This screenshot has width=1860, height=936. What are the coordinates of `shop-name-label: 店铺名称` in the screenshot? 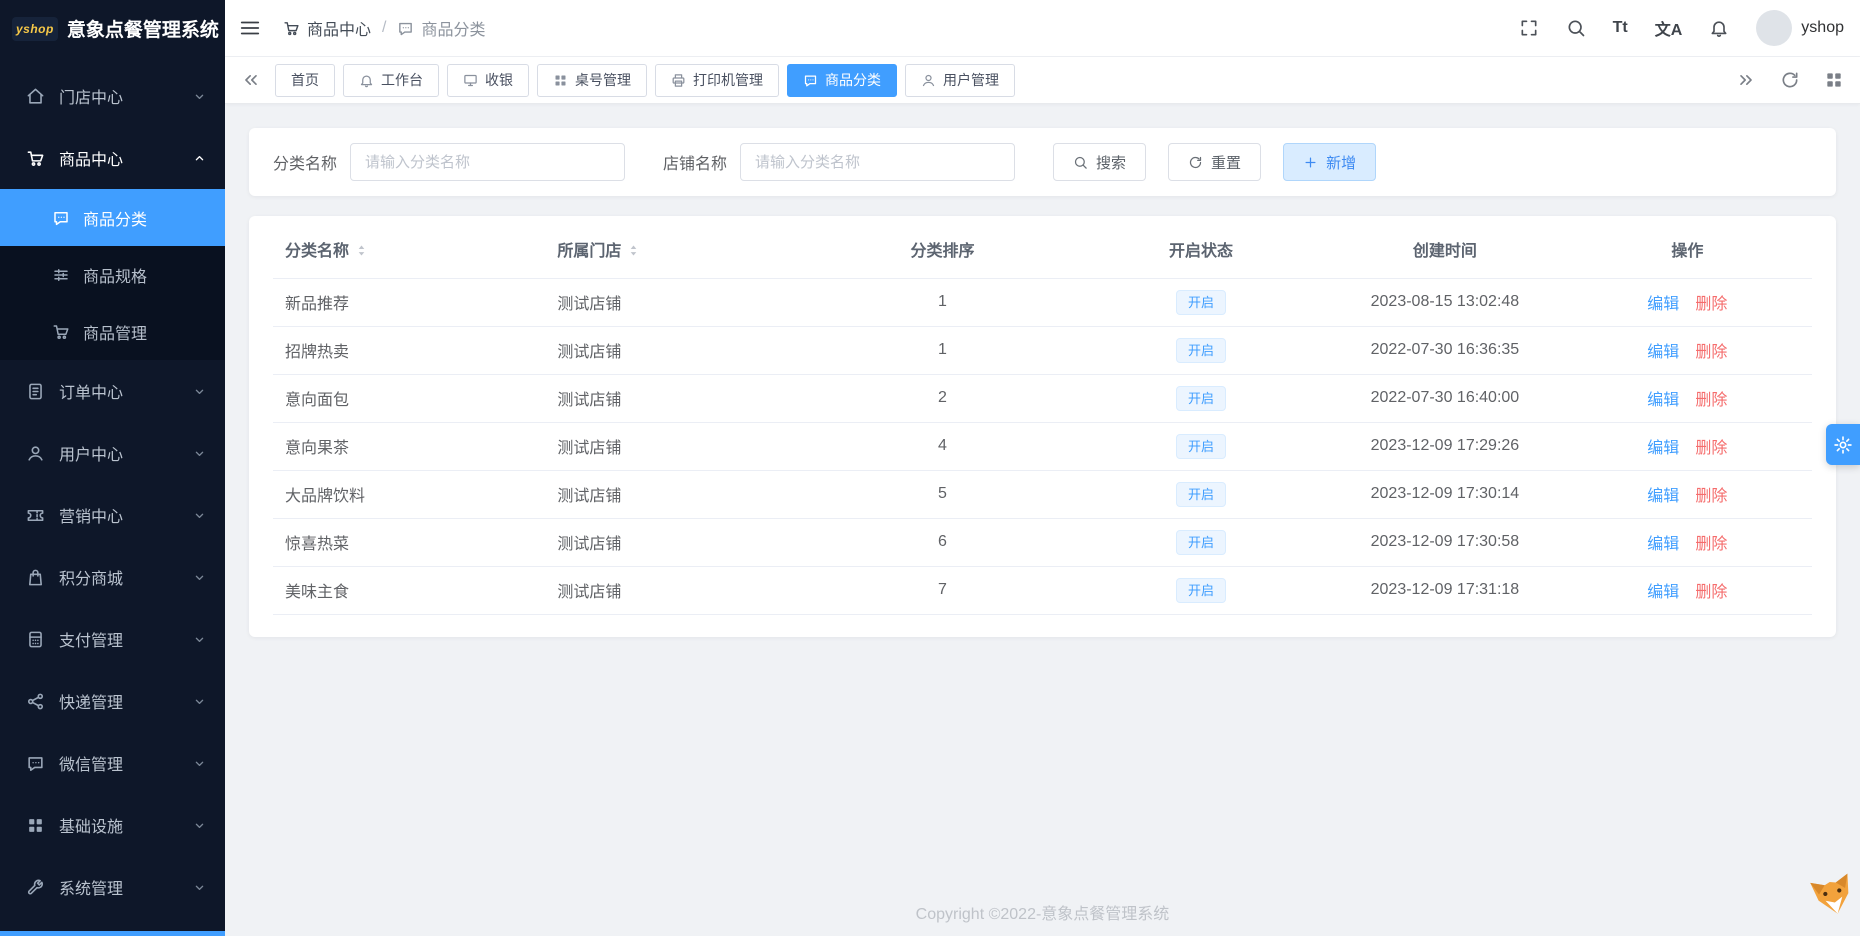 It's located at (695, 164).